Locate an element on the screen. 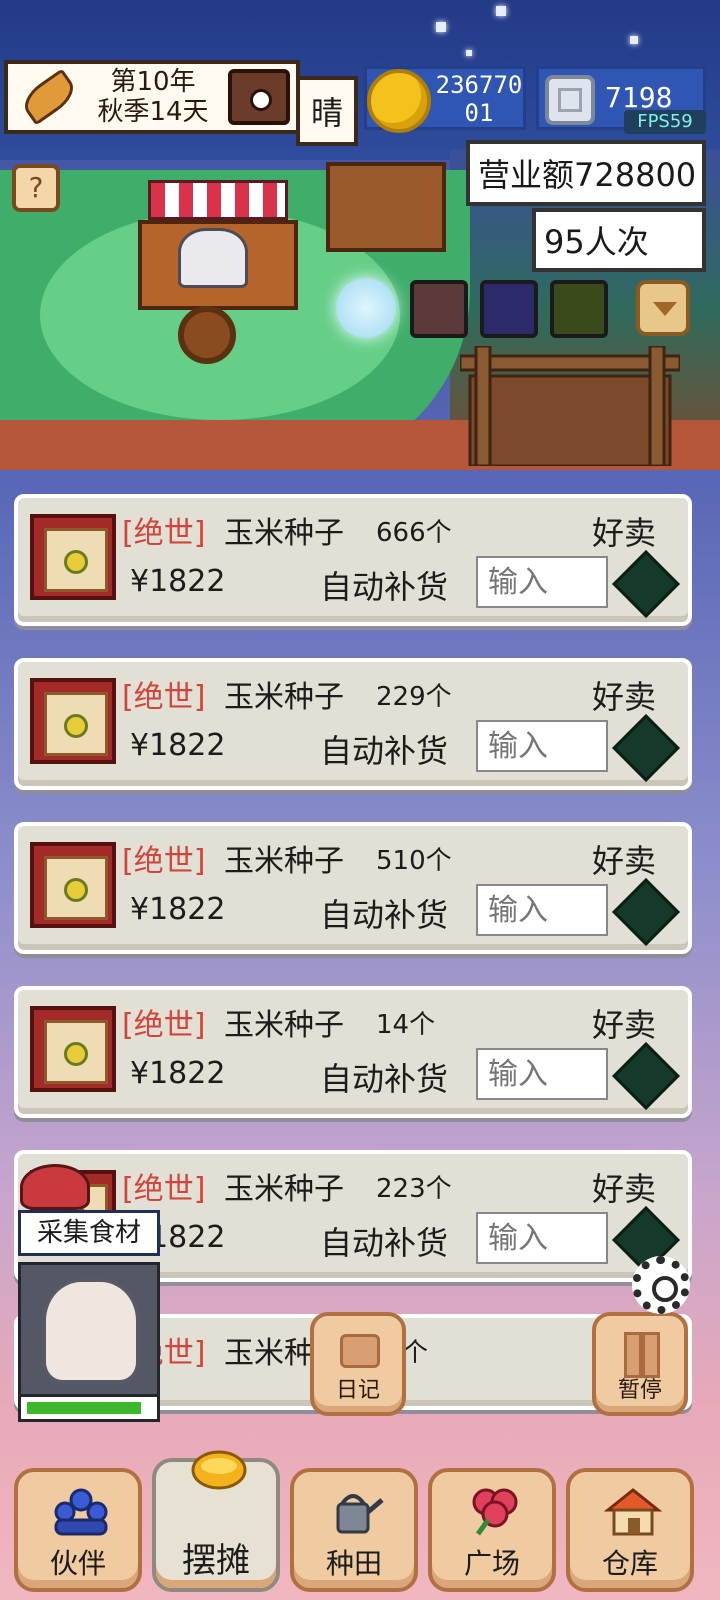 This screenshot has width=720, height=1600. nav-stall: 摆摊 is located at coordinates (216, 1521).